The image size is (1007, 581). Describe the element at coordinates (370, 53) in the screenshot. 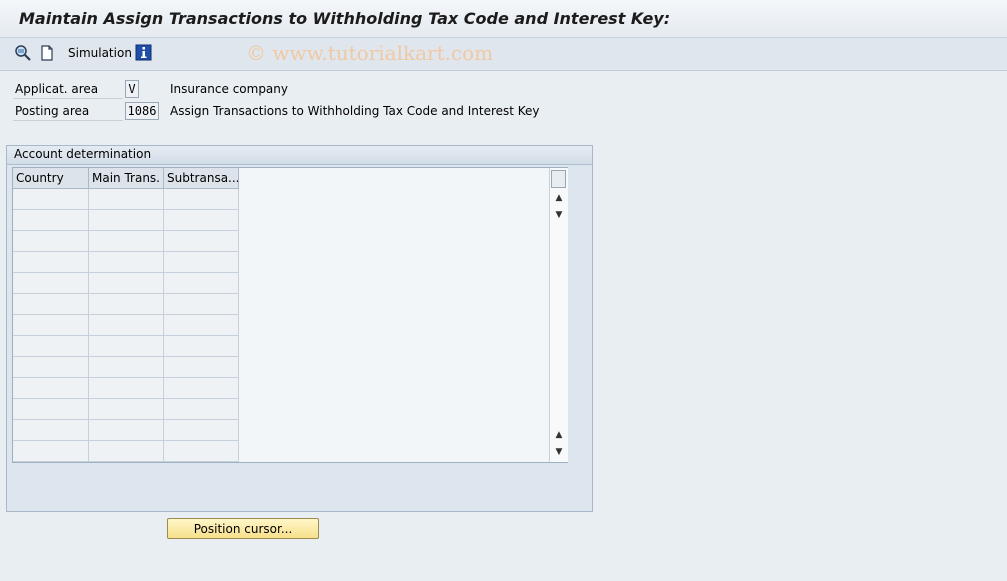

I see `watermark: © www.tutorialkart.com` at that location.